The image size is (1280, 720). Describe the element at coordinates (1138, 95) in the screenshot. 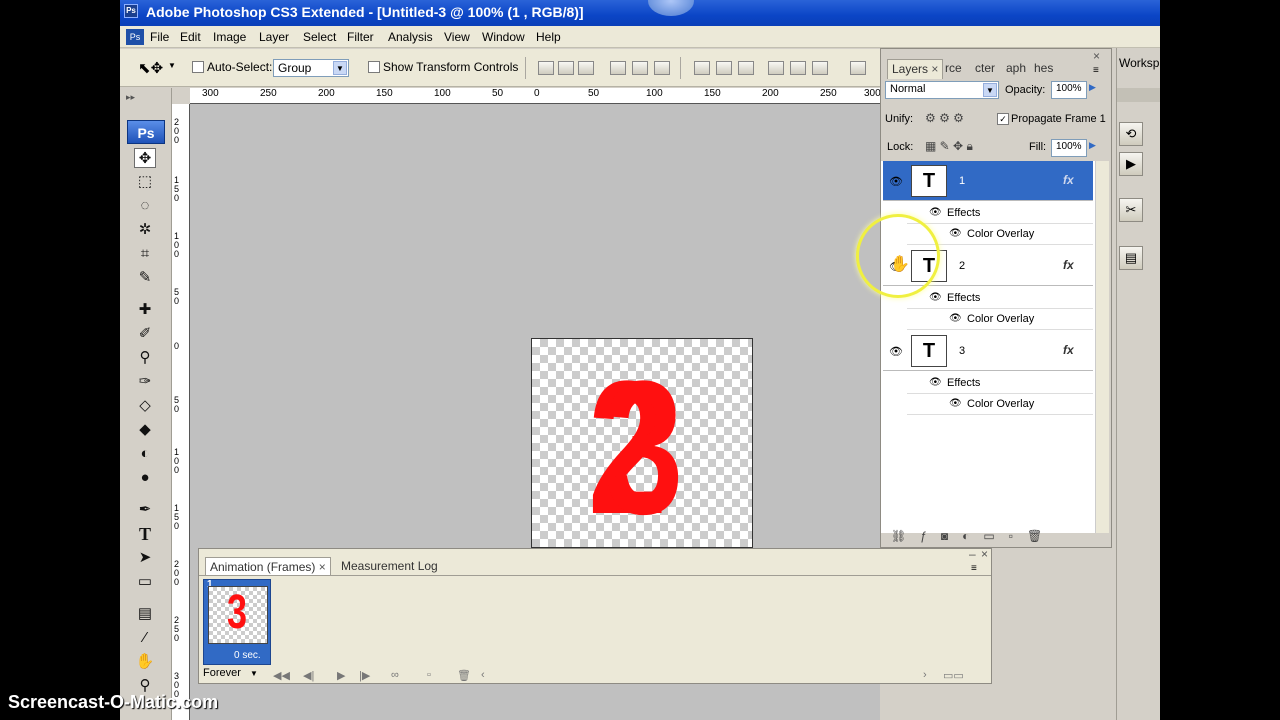

I see `dock-header` at that location.